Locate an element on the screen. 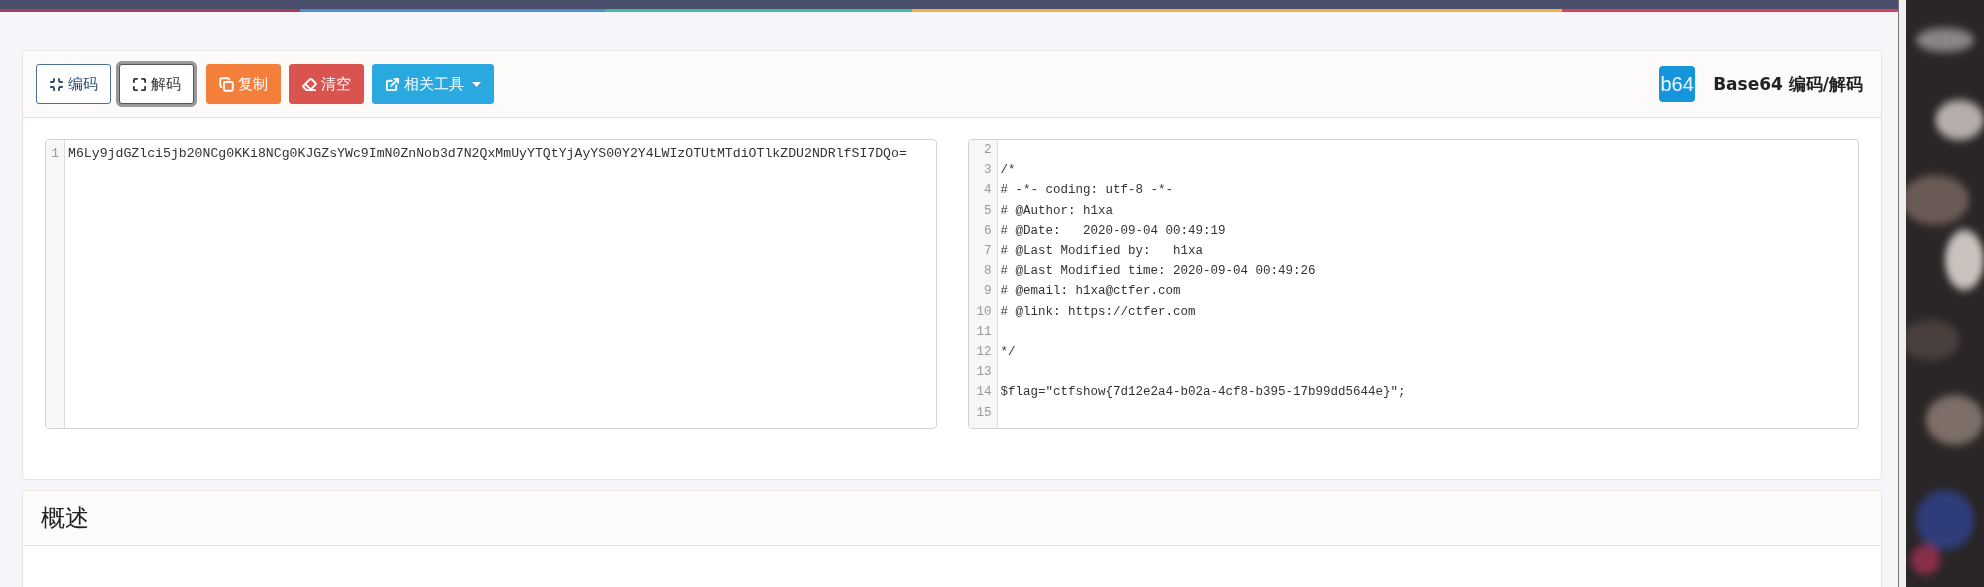  line-number: 3 is located at coordinates (988, 170).